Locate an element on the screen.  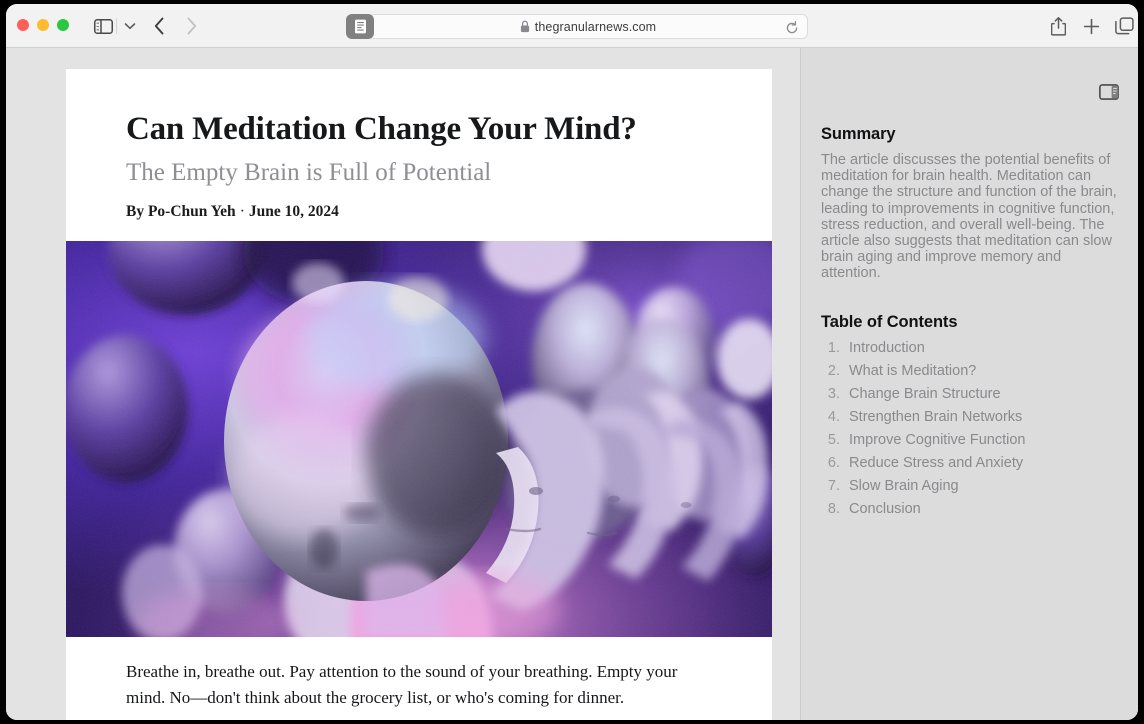
address-bar-content: thegranularnews.com is located at coordinates (588, 27).